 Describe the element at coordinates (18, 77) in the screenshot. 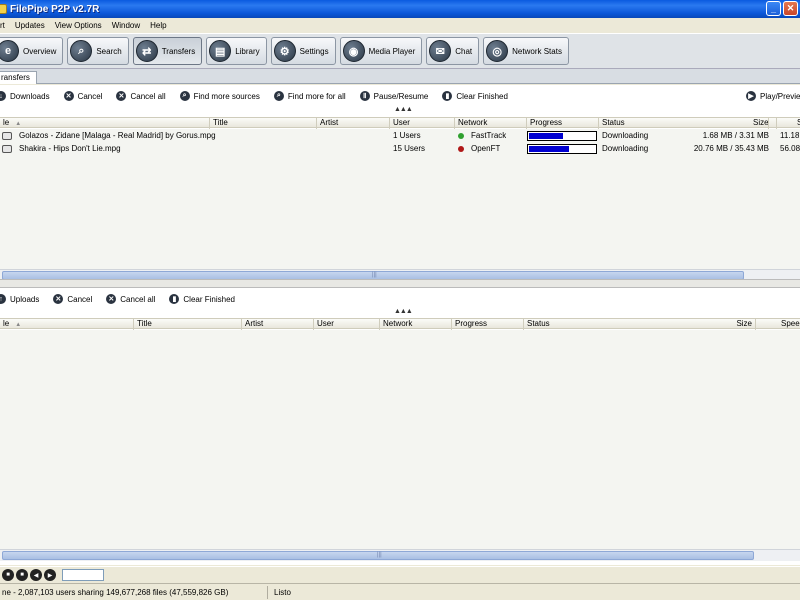

I see `tab-transfers: ransfers` at that location.